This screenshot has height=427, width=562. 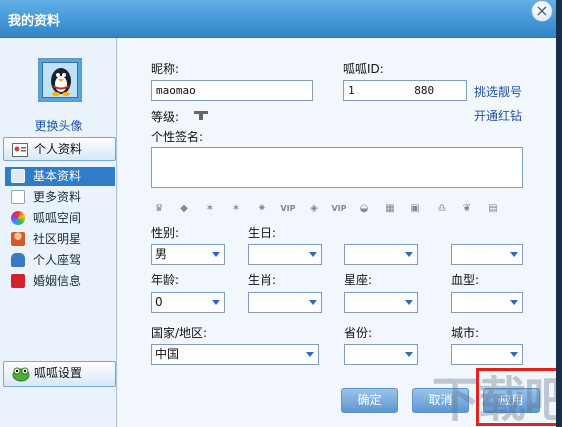 What do you see at coordinates (188, 254) in the screenshot?
I see `gender-select: 男` at bounding box center [188, 254].